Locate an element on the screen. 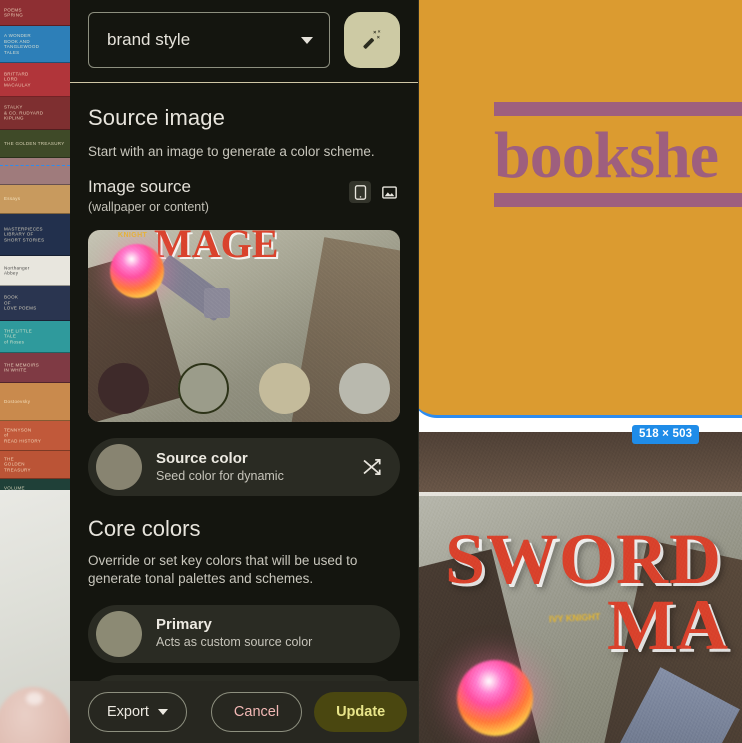 The image size is (742, 743). core-color-subtitle: Acts as custom source color is located at coordinates (234, 642).